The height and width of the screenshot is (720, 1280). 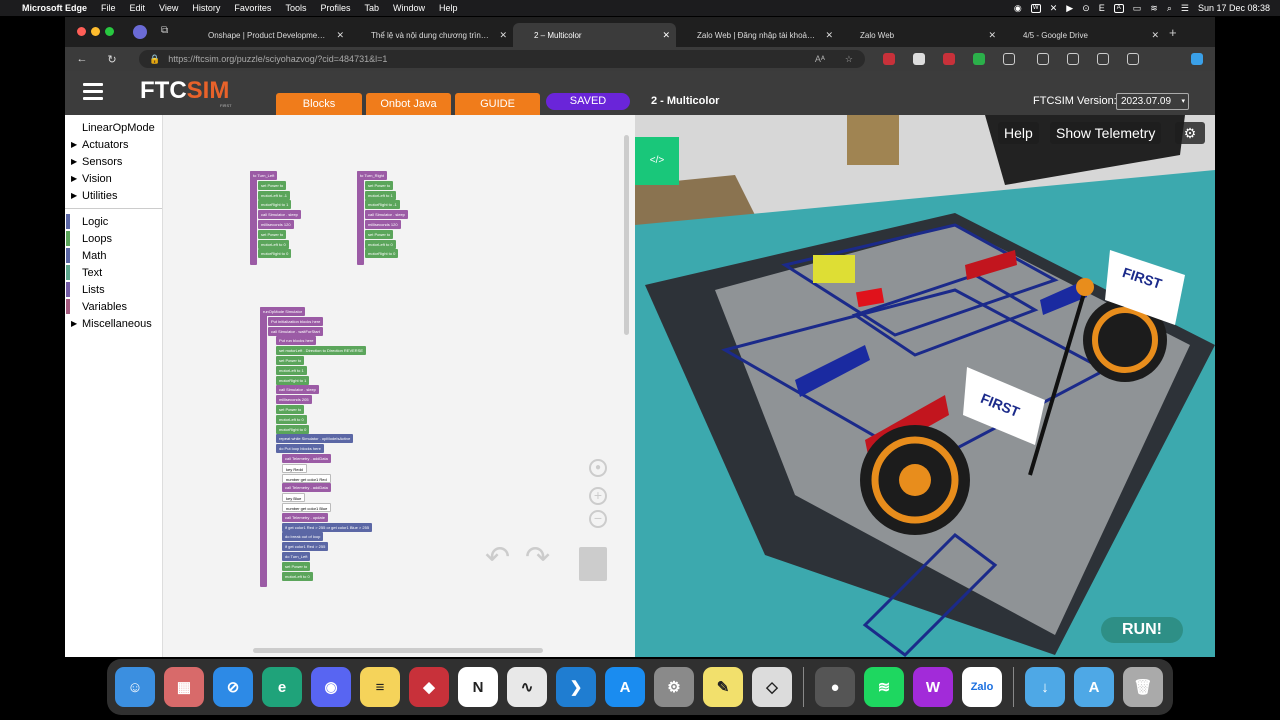 I want to click on back-icon: ←, so click(x=82, y=59).